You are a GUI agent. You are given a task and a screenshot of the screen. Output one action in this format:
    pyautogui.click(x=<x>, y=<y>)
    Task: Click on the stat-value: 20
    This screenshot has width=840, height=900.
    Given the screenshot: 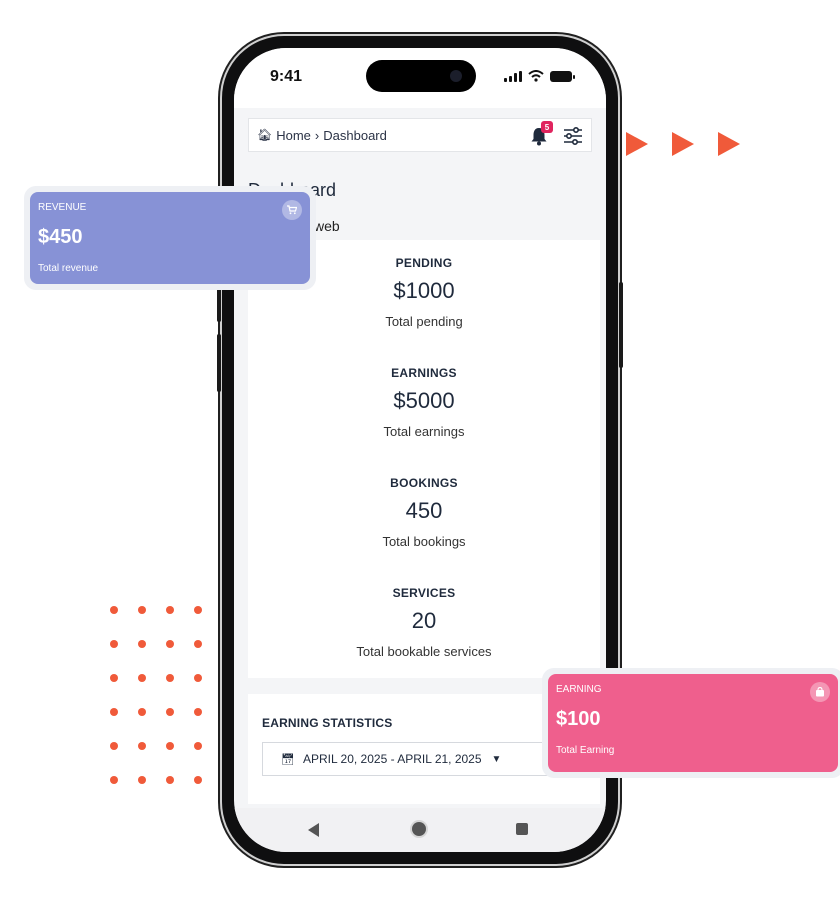 What is the action you would take?
    pyautogui.click(x=424, y=620)
    